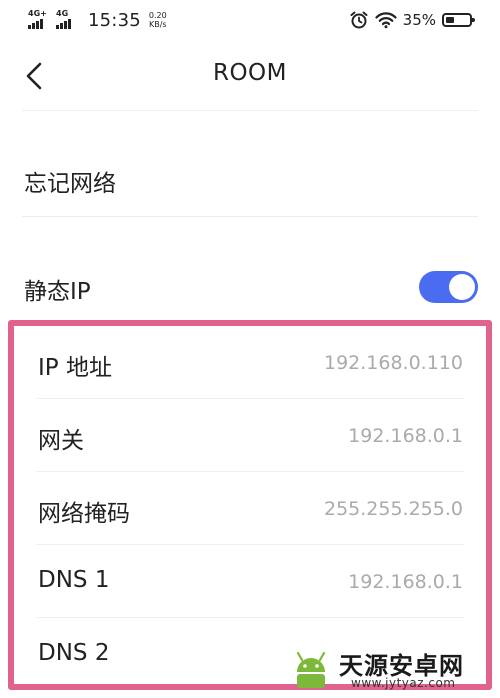 The image size is (500, 698). What do you see at coordinates (157, 15) in the screenshot?
I see `network-speed-value: 0.20` at bounding box center [157, 15].